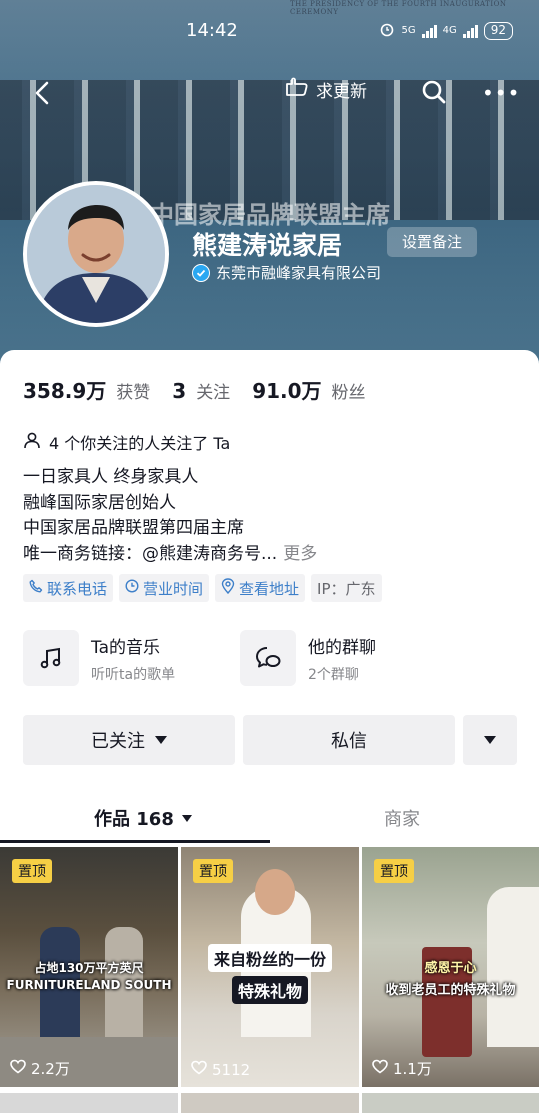 The image size is (539, 1113). What do you see at coordinates (133, 528) in the screenshot?
I see `bio-line: 中国家居品牌联盟第四届主席` at bounding box center [133, 528].